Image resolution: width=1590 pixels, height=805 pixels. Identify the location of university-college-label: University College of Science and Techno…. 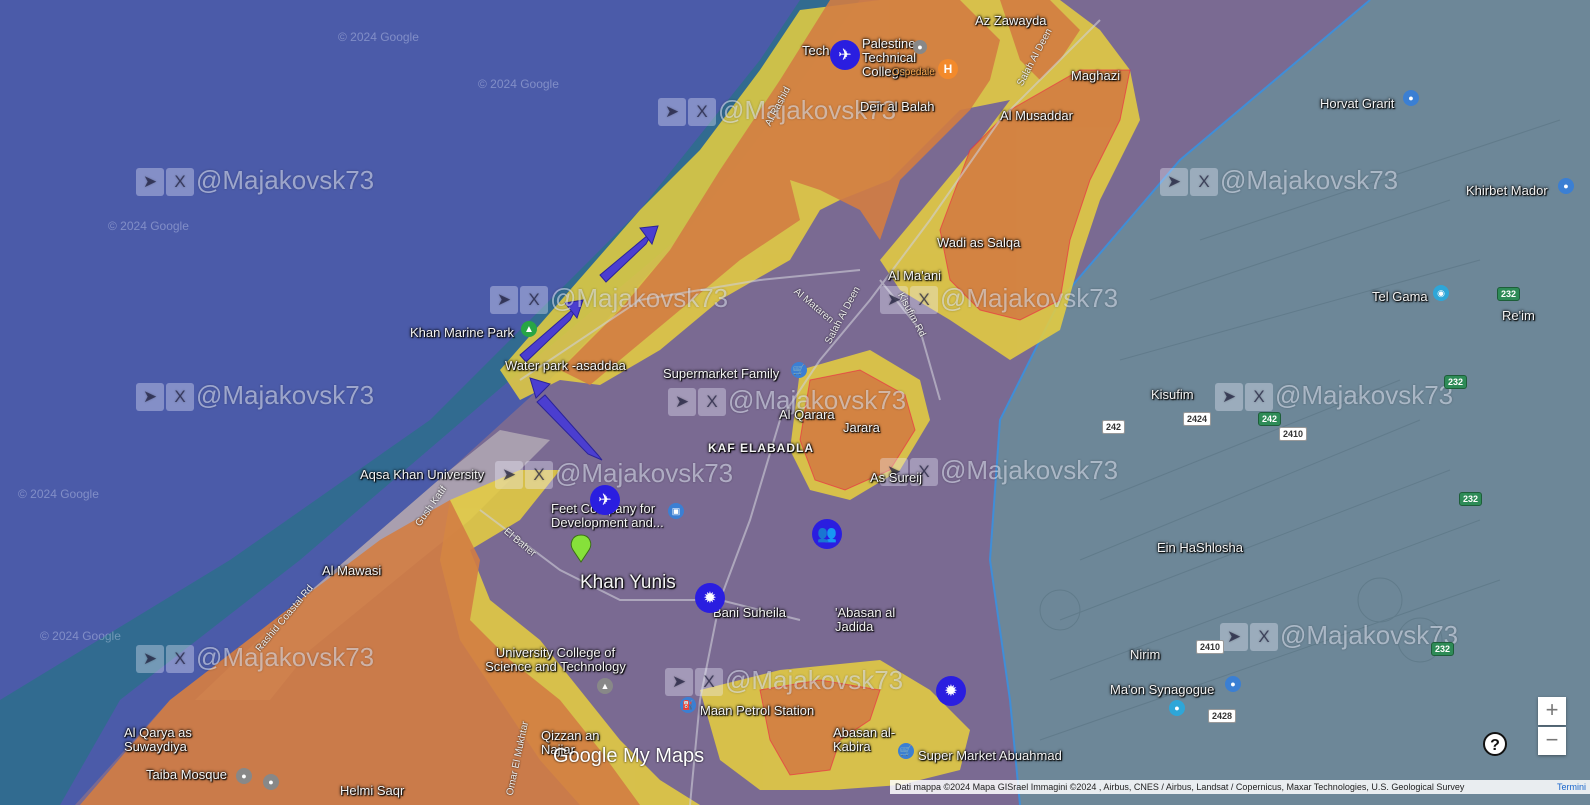
(555, 659).